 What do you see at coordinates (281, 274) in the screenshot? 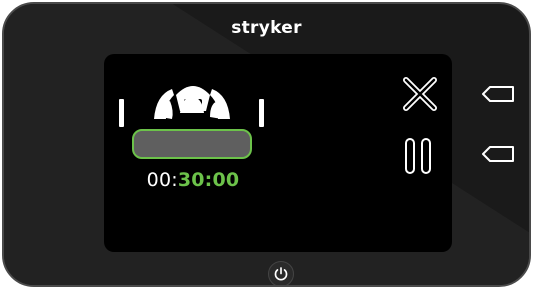
I see `power-icon` at bounding box center [281, 274].